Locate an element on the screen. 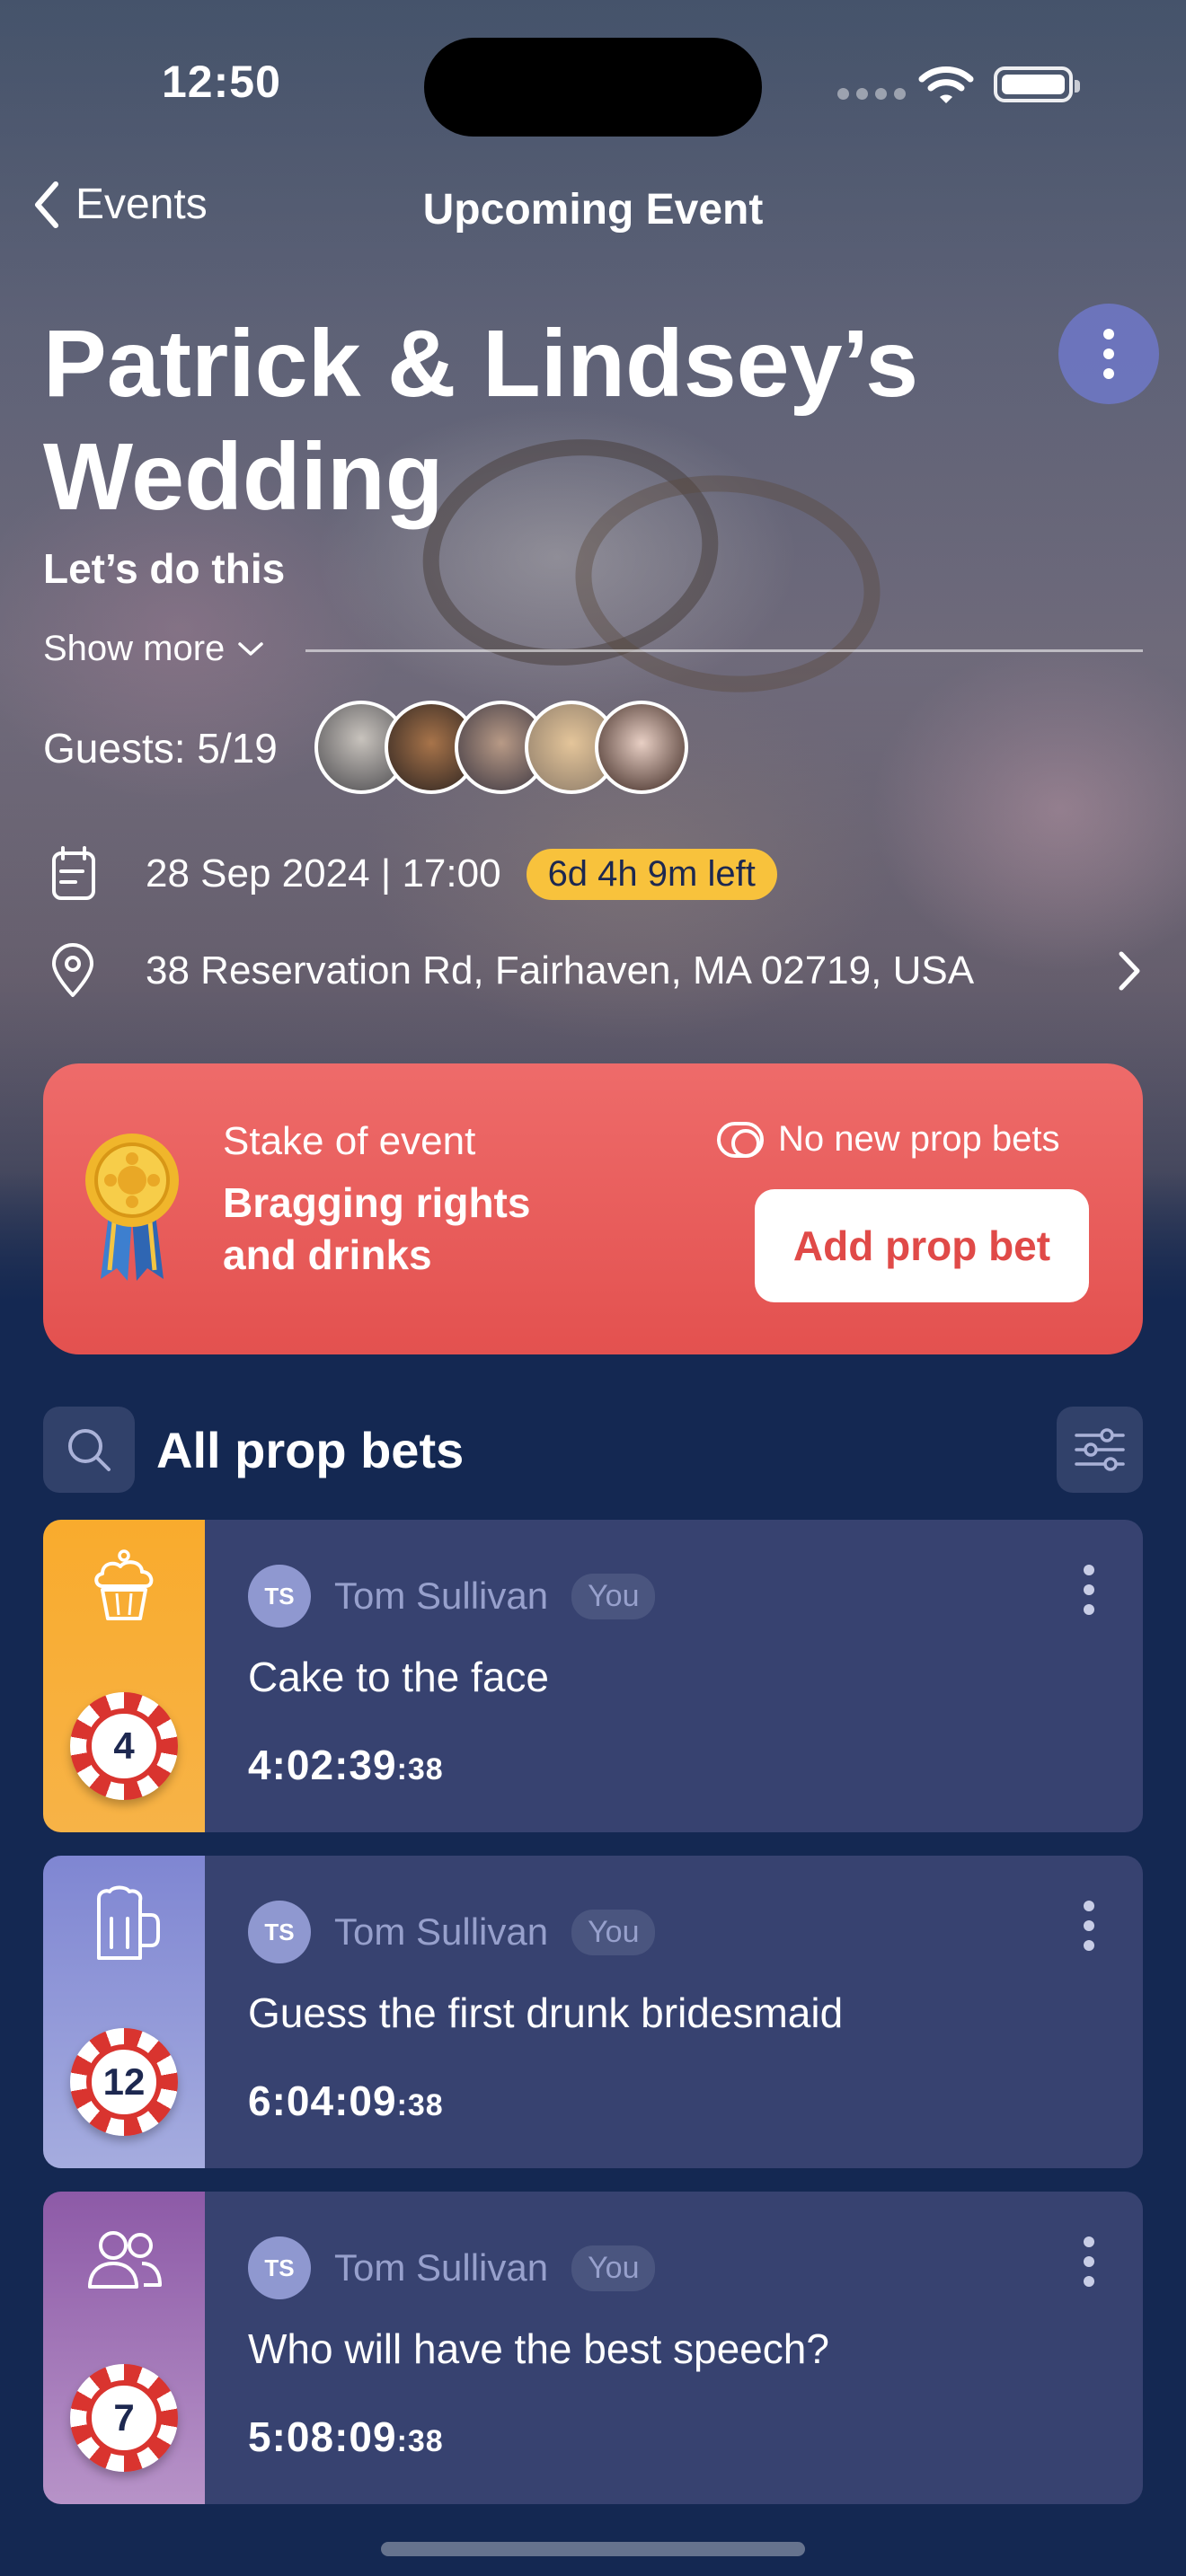 The image size is (1186, 2576). bet-count-chip: 7 is located at coordinates (124, 2418).